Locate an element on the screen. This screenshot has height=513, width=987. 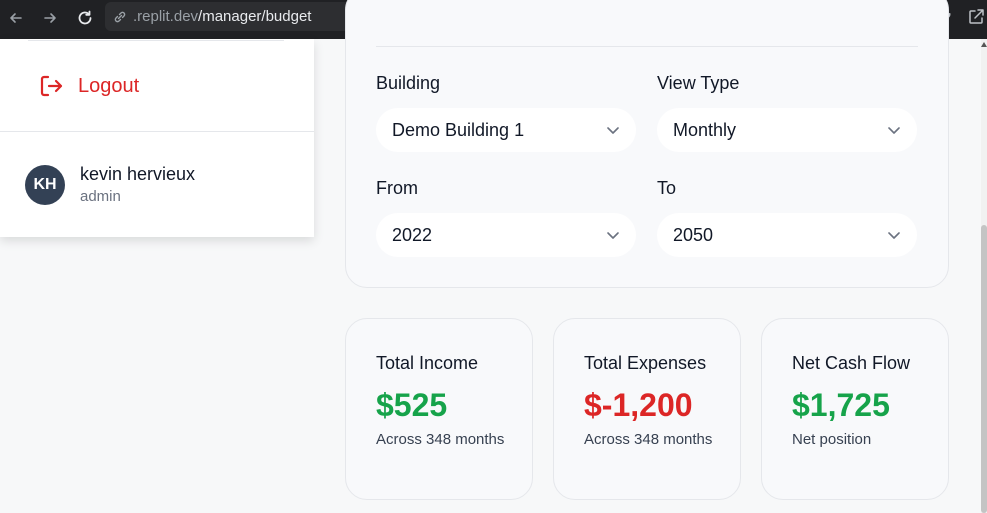
building-select: Demo Building 1 is located at coordinates (506, 130).